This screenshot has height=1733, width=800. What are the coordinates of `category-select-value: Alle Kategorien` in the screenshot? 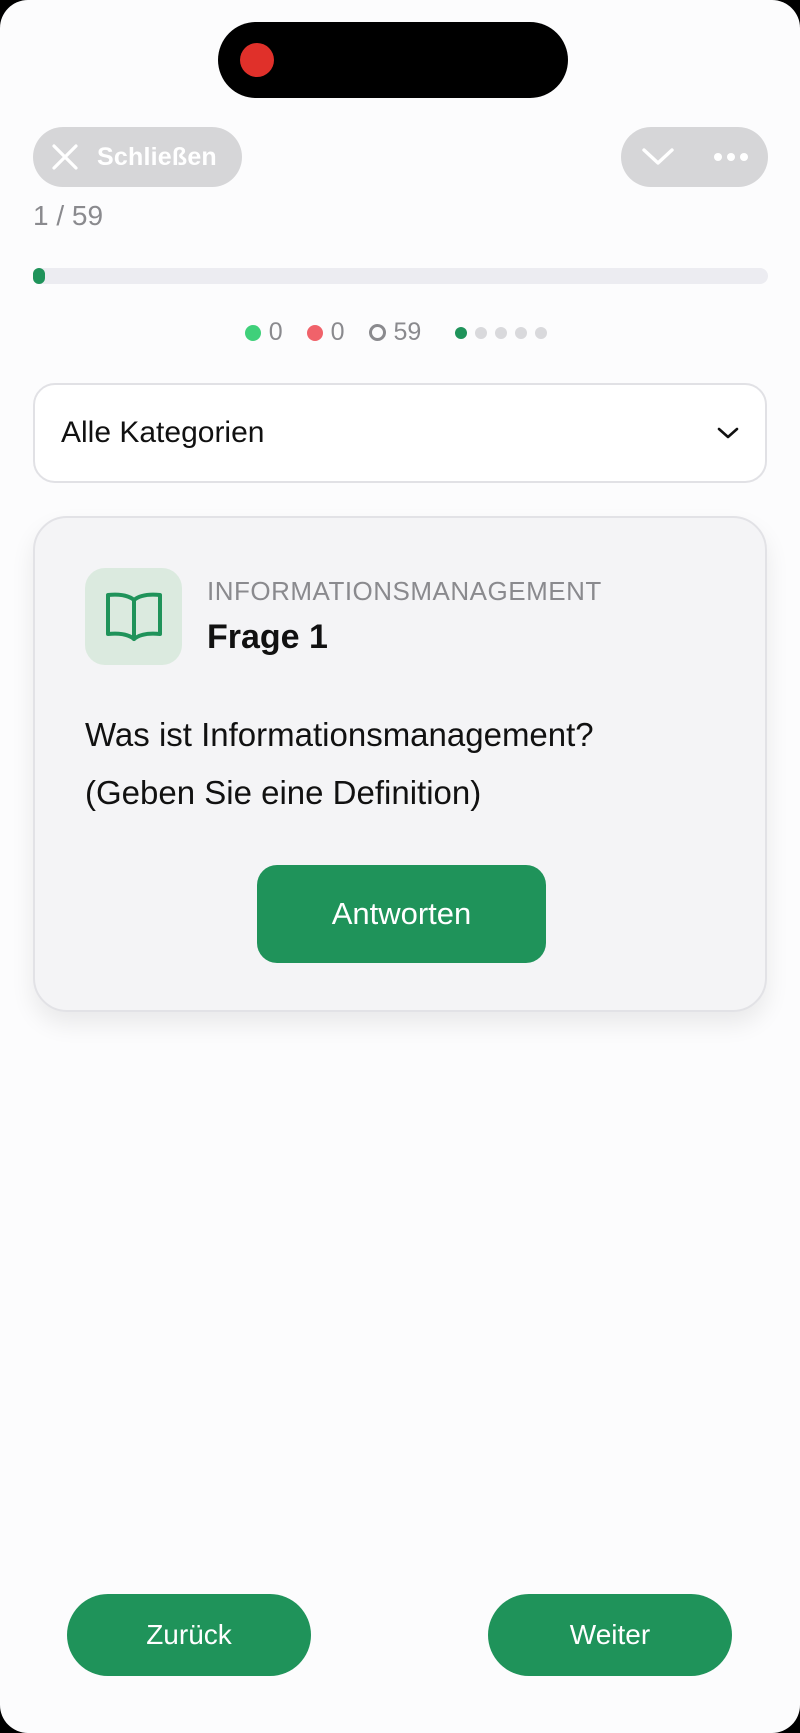 It's located at (163, 432).